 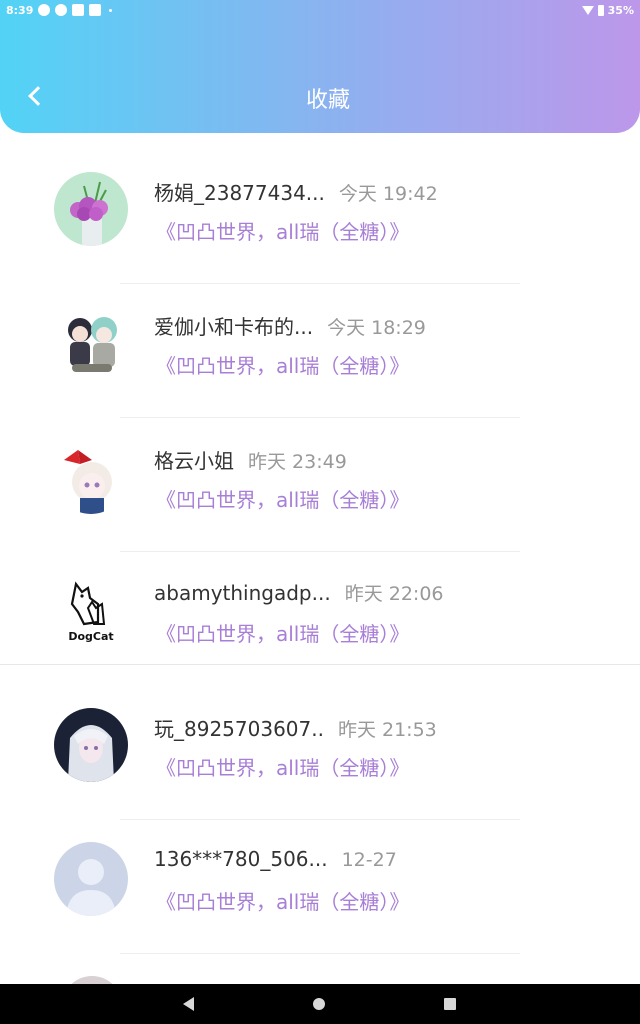 I want to click on status-time: 8:39, so click(x=20, y=10).